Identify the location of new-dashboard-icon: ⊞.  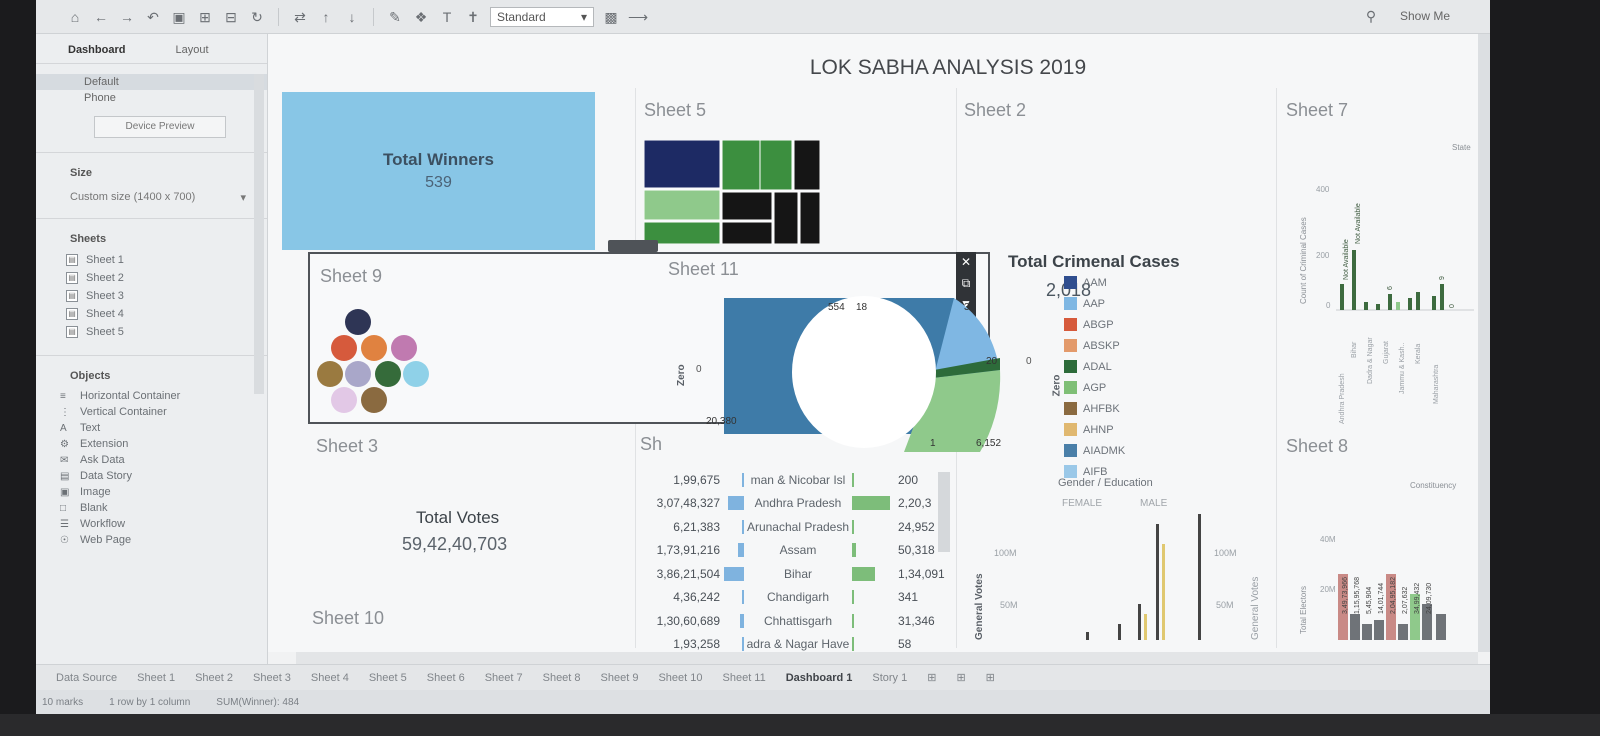
(960, 677).